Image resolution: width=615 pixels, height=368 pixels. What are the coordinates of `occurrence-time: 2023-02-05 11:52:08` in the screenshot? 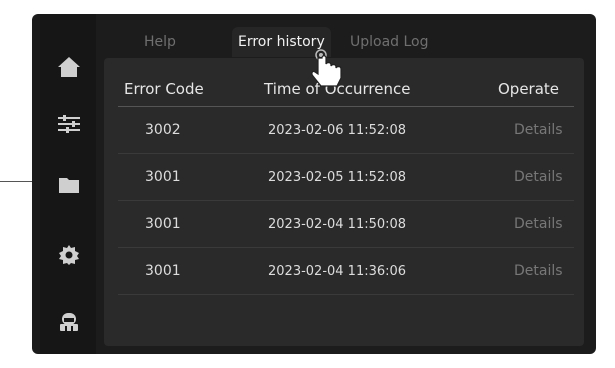 It's located at (337, 177).